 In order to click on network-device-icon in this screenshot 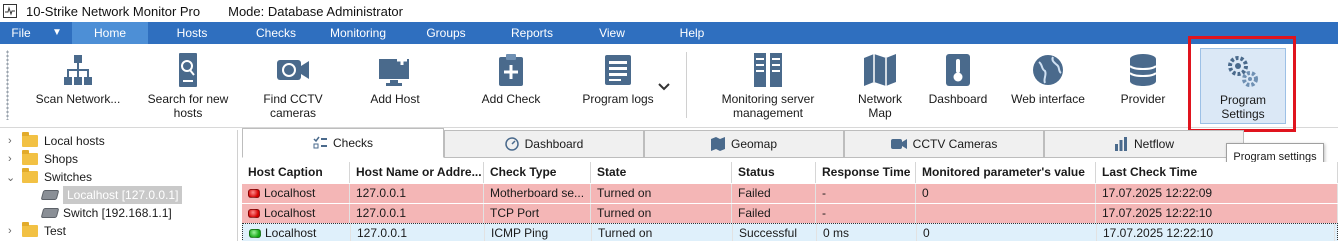, I will do `click(50, 195)`.